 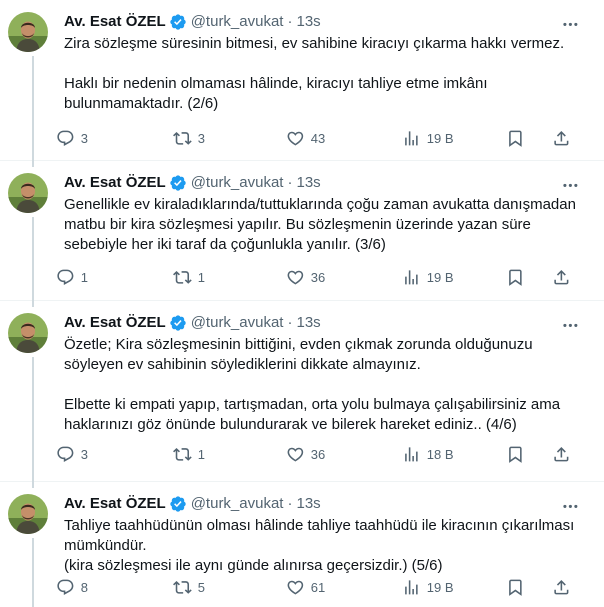 What do you see at coordinates (428, 454) in the screenshot?
I see `views-button: 18 B` at bounding box center [428, 454].